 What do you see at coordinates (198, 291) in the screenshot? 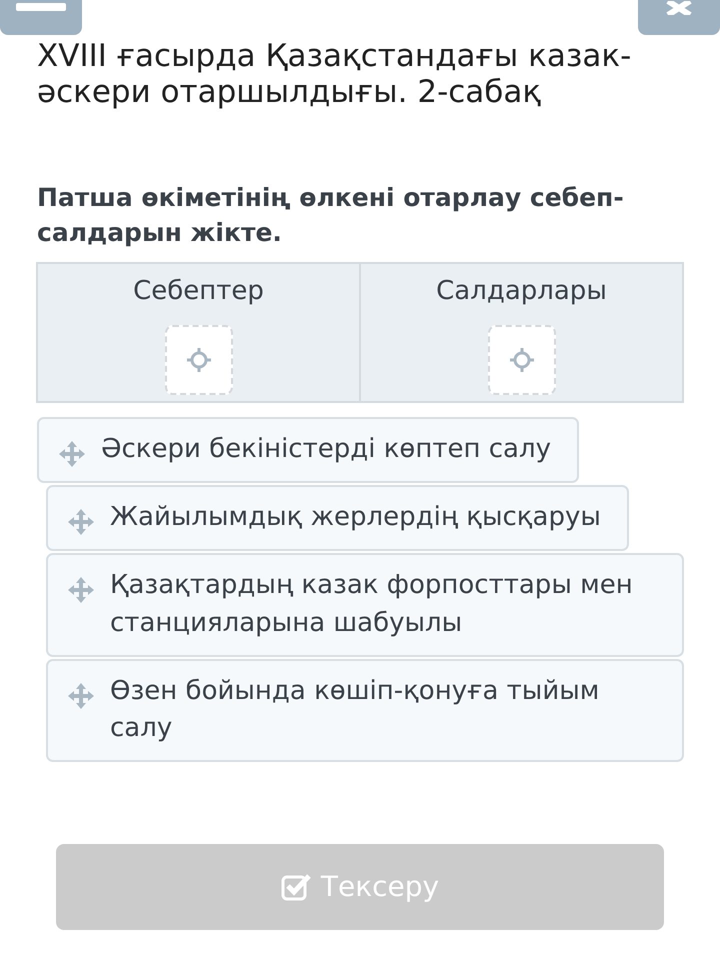
I see `column-heading: Себептер` at bounding box center [198, 291].